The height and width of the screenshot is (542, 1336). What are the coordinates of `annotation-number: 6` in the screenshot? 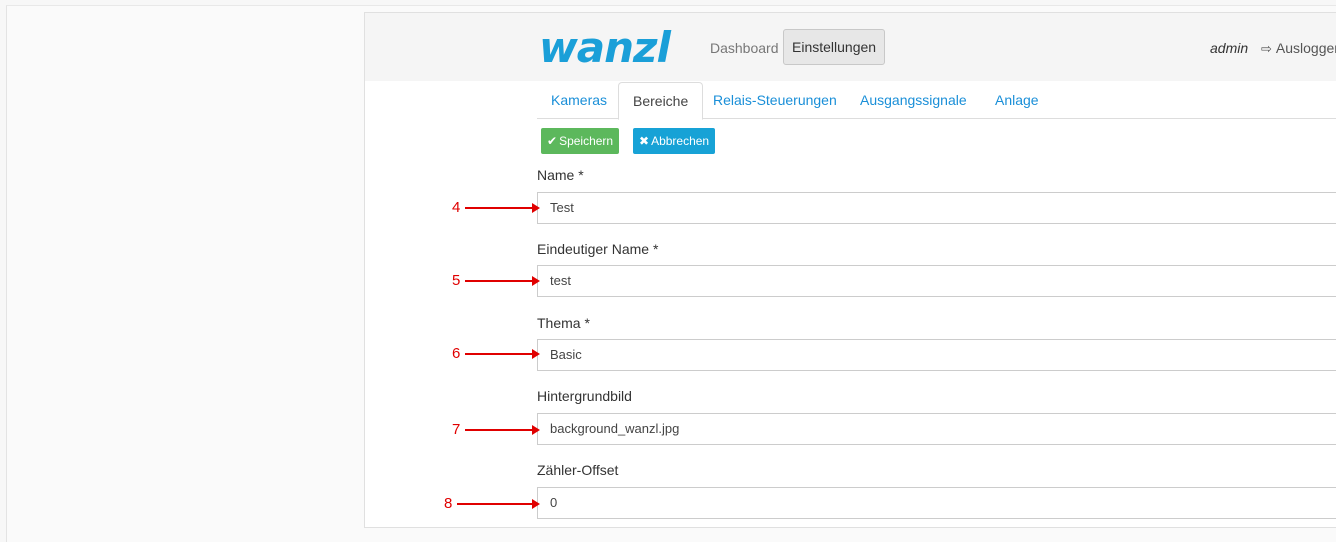 It's located at (456, 353).